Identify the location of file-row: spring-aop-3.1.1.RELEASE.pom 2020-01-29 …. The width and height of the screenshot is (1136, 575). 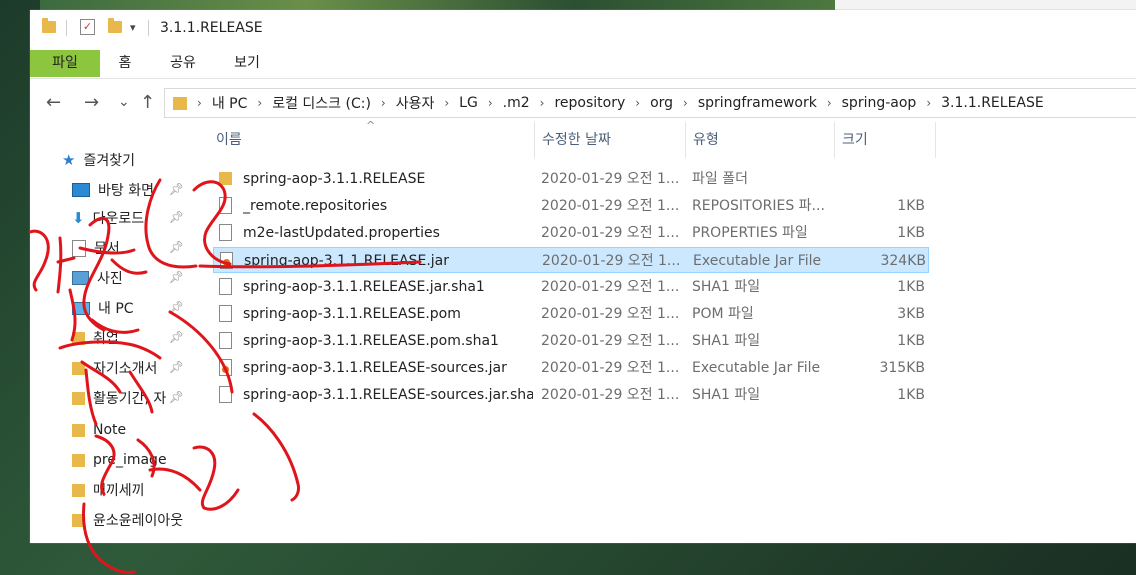
(571, 314).